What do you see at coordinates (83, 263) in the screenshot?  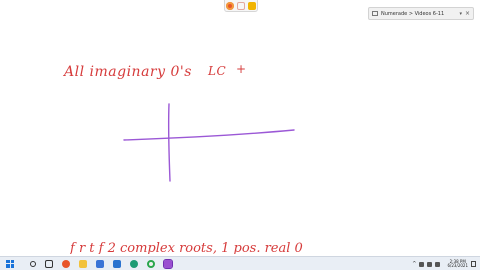 I see `file-explorer-icon` at bounding box center [83, 263].